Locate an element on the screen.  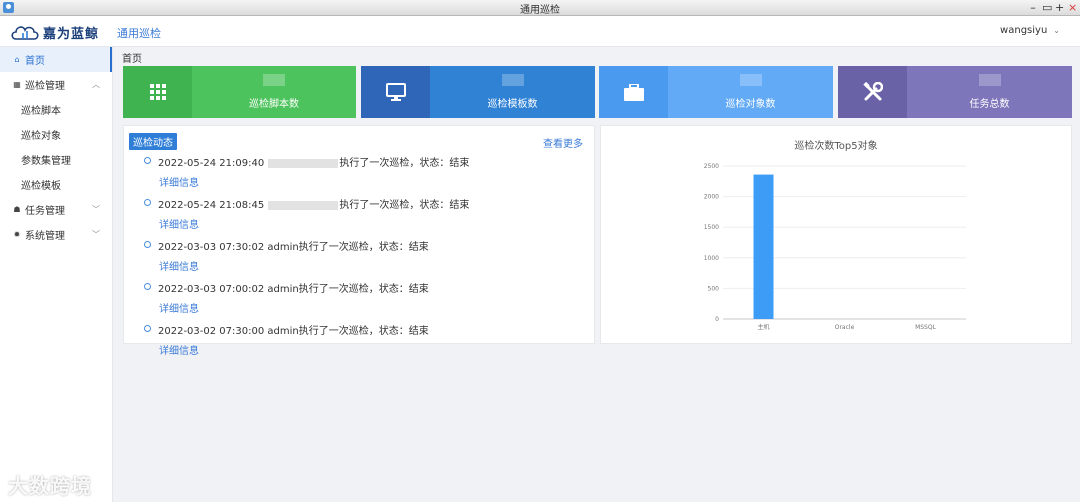
briefcase-icon is located at coordinates (633, 92).